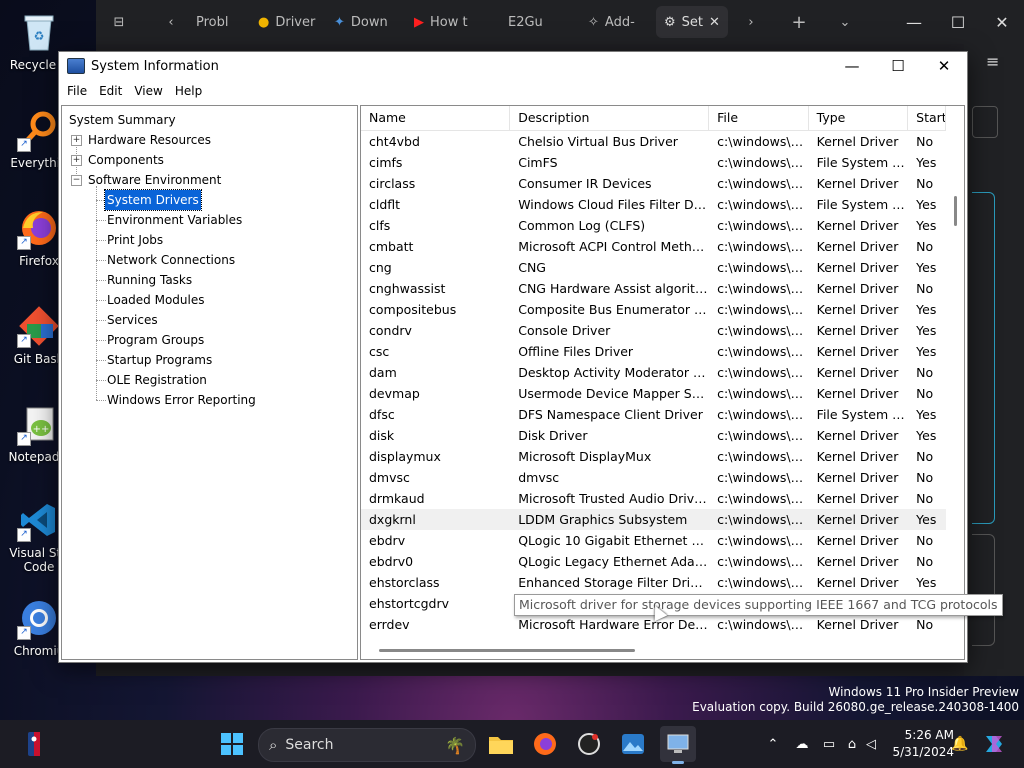 The width and height of the screenshot is (1024, 768). I want to click on close-tab-icon: ✕, so click(714, 22).